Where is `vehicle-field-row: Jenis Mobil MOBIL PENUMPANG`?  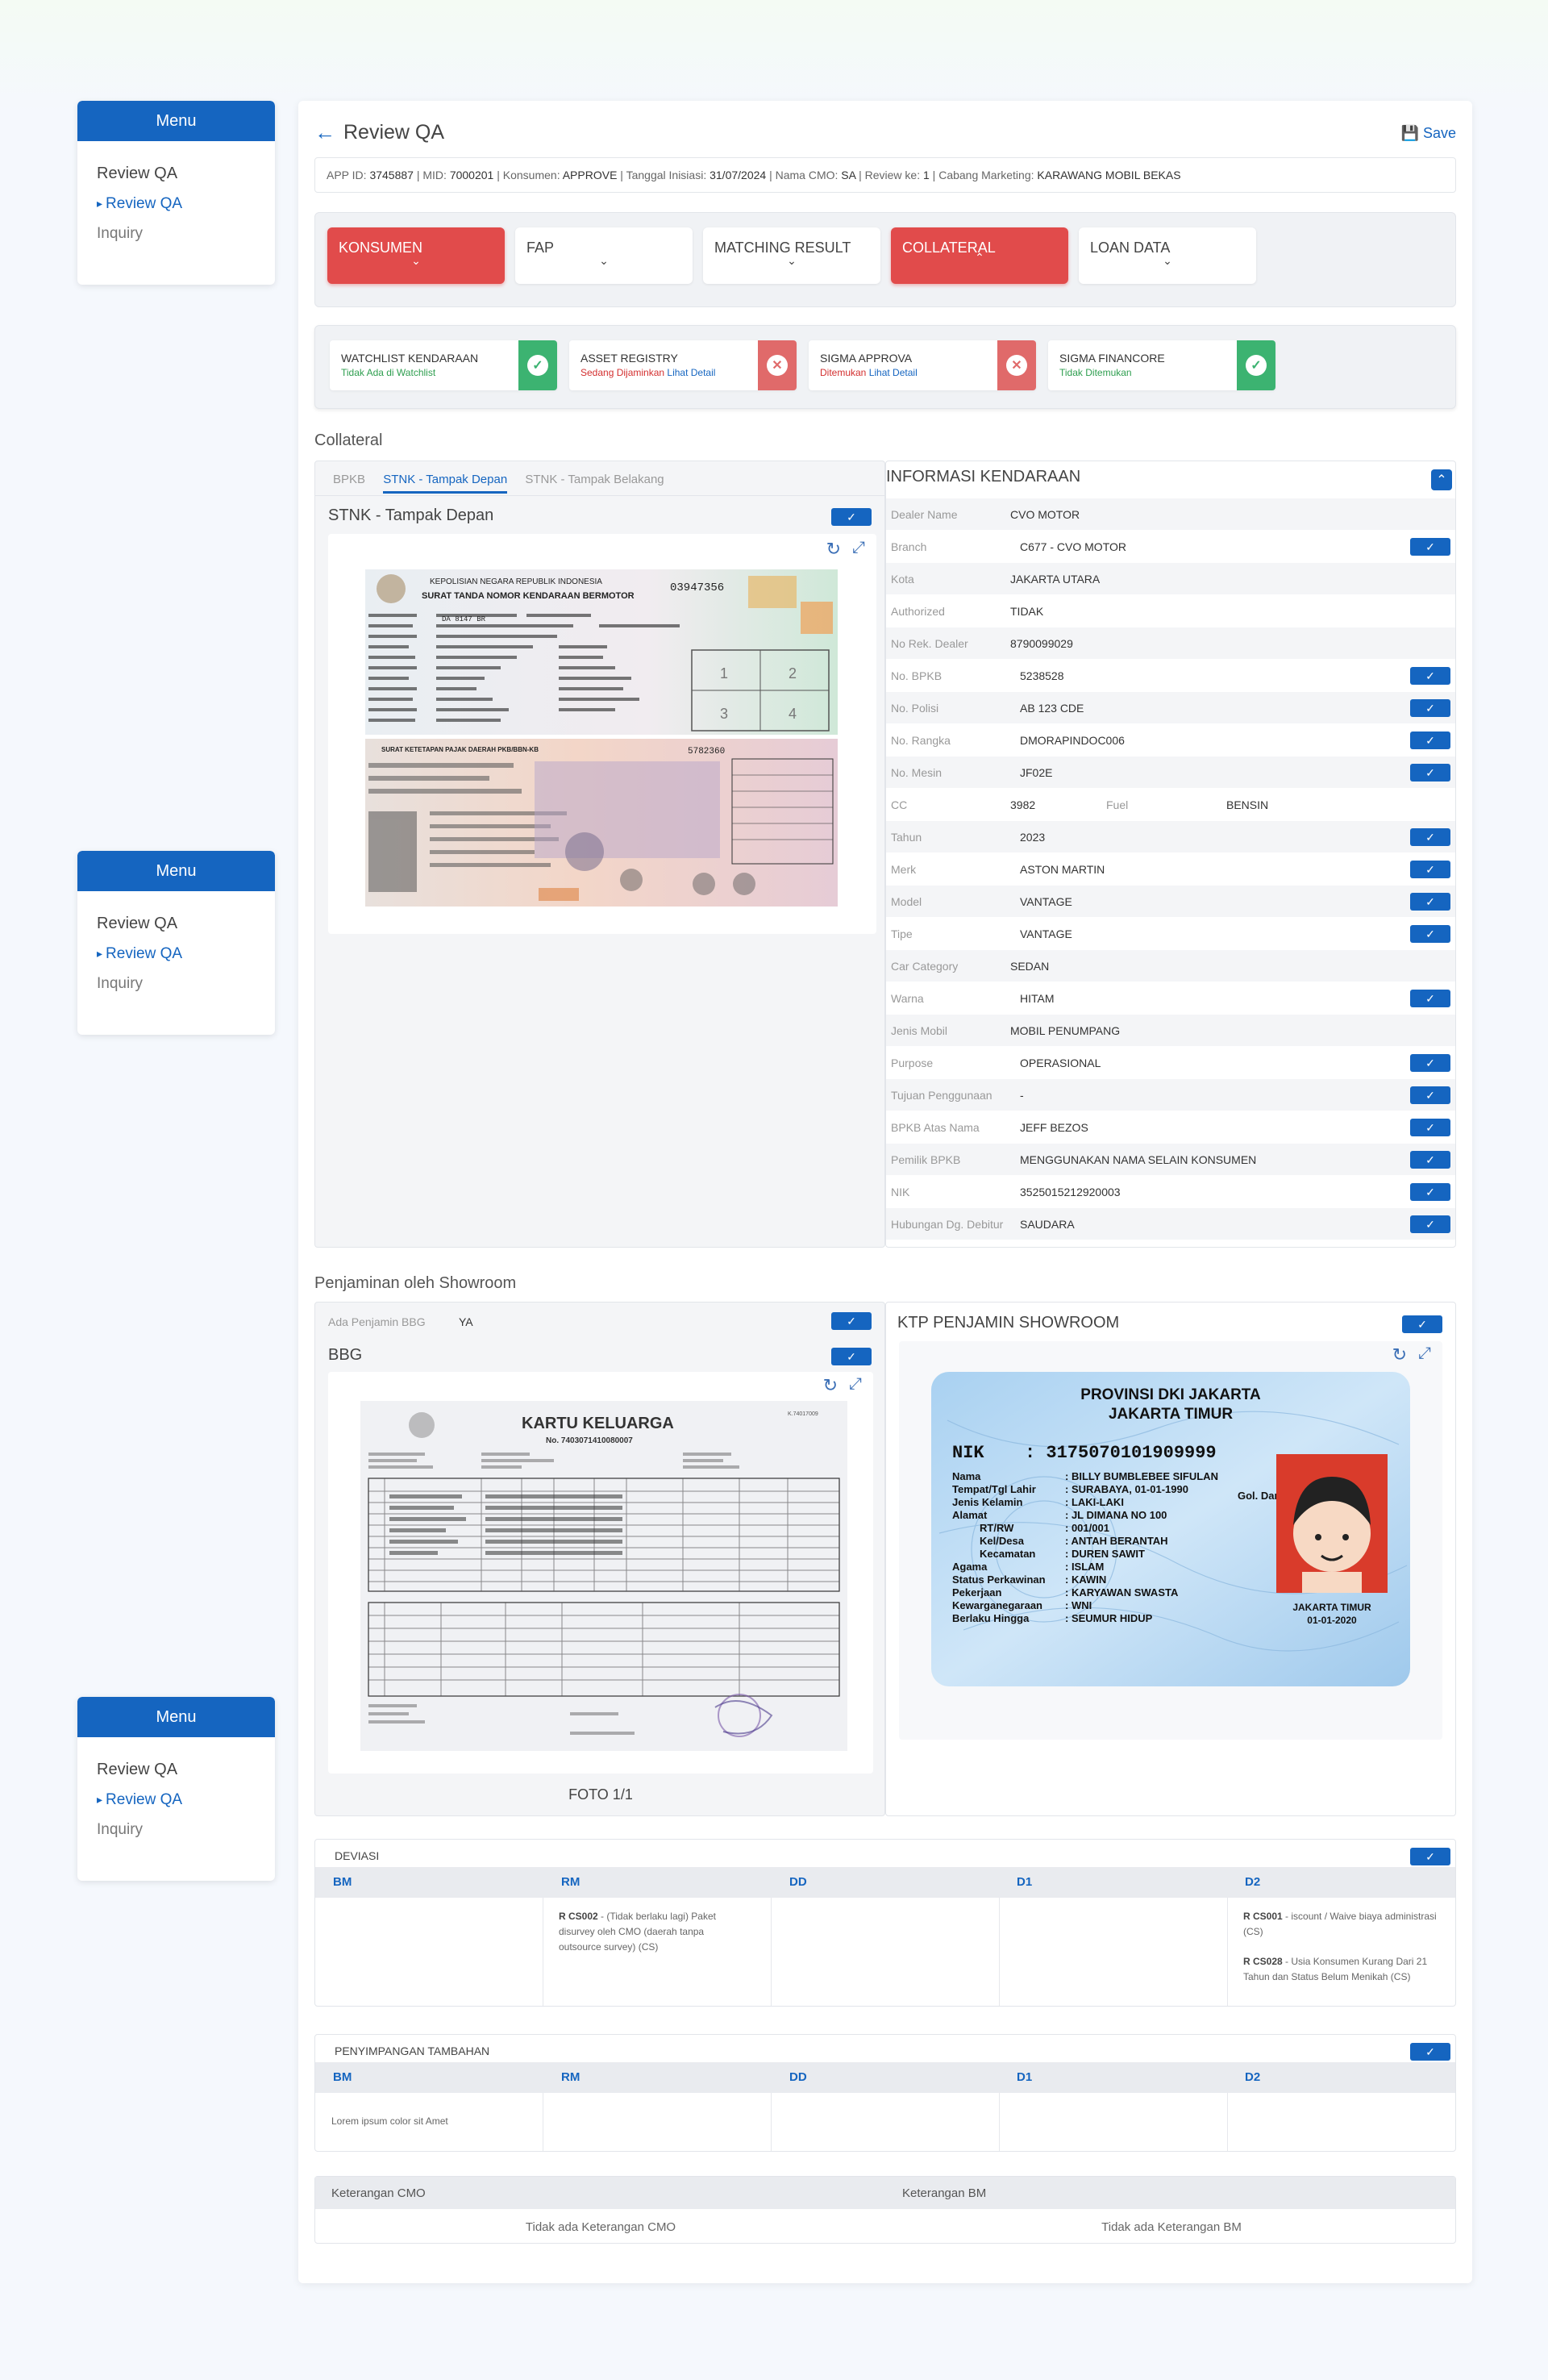 vehicle-field-row: Jenis Mobil MOBIL PENUMPANG is located at coordinates (1170, 1031).